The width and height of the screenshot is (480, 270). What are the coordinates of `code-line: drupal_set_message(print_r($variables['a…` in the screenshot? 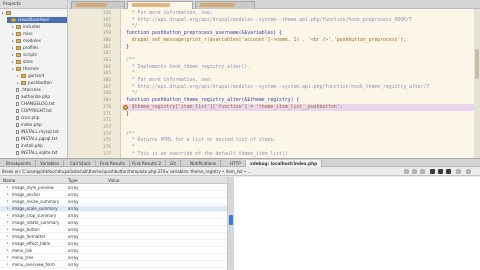 It's located at (266, 40).